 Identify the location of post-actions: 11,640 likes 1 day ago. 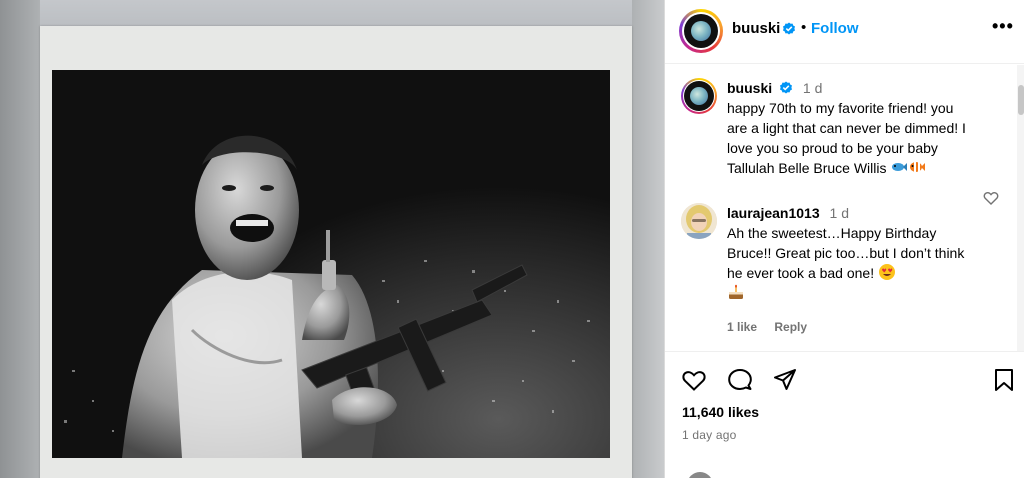
(844, 414).